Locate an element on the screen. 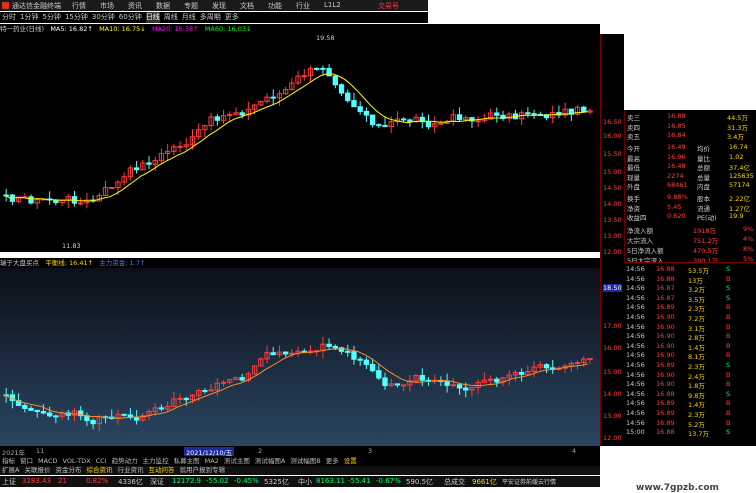 The width and height of the screenshot is (756, 493). period-tab: 月线 is located at coordinates (189, 17).